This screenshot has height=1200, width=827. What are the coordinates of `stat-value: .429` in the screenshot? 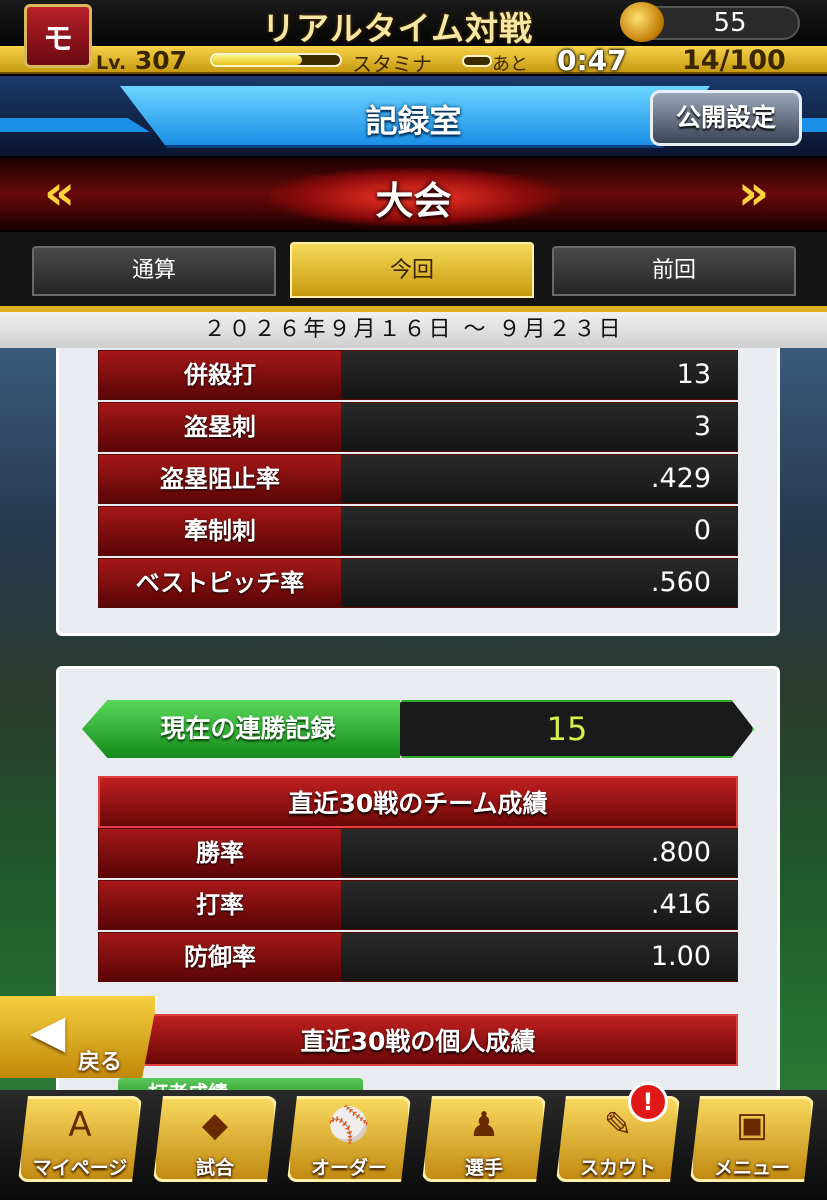 It's located at (539, 479).